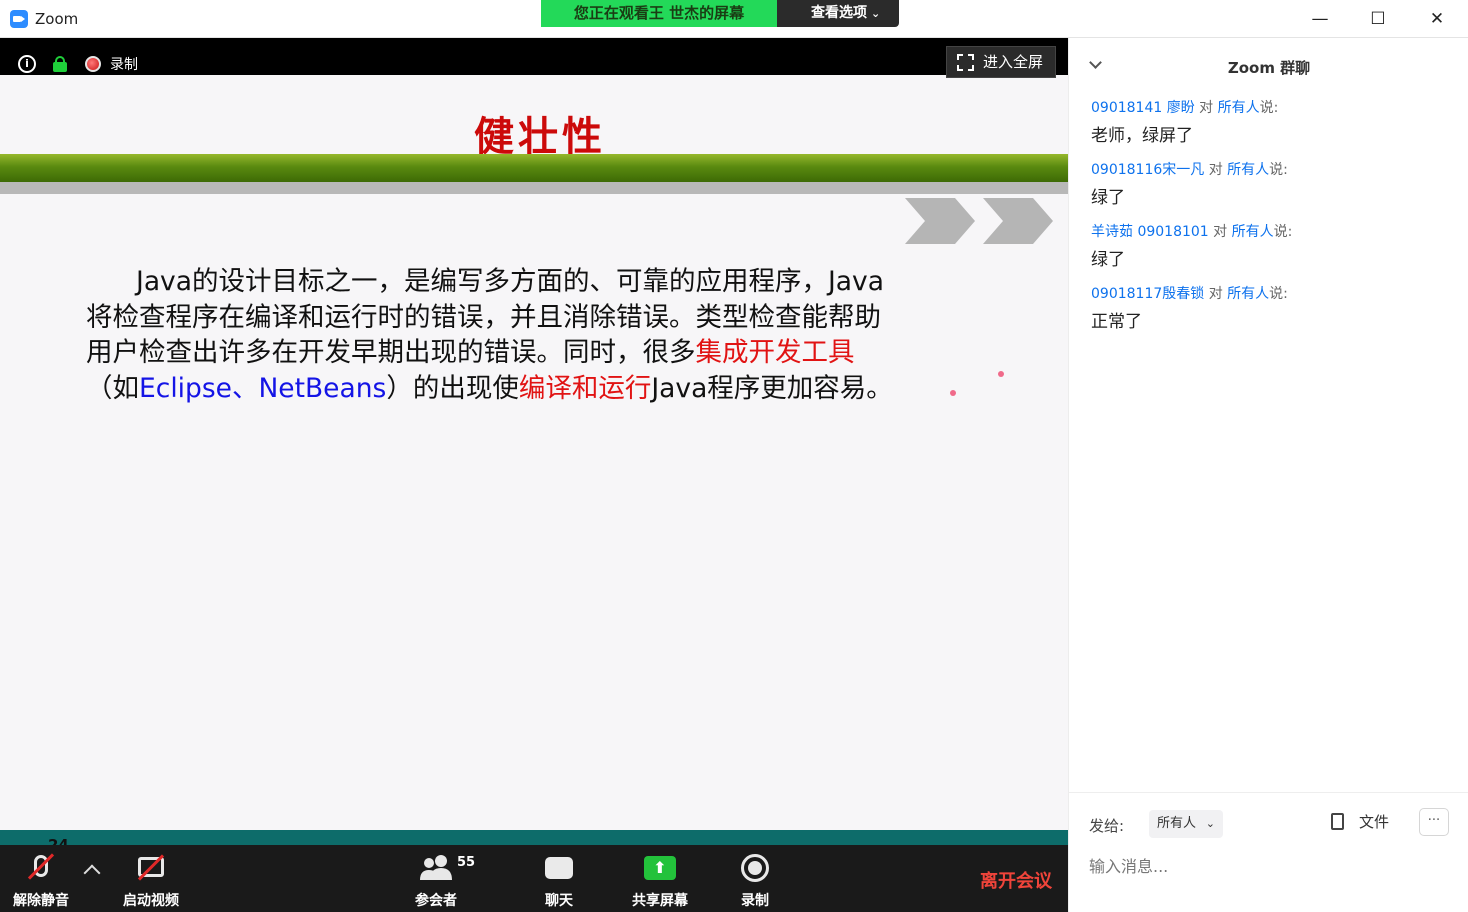 This screenshot has width=1468, height=912. I want to click on chat-message-text: 老师，绿屏了, so click(1142, 136).